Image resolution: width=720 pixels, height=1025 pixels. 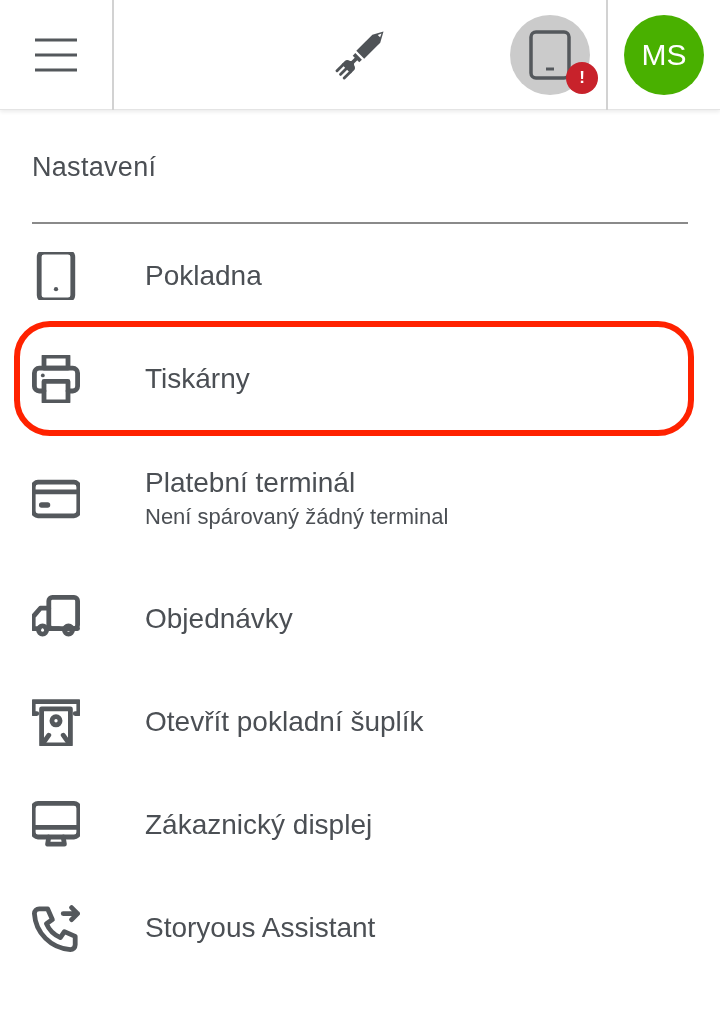 What do you see at coordinates (56, 378) in the screenshot?
I see `printer-icon` at bounding box center [56, 378].